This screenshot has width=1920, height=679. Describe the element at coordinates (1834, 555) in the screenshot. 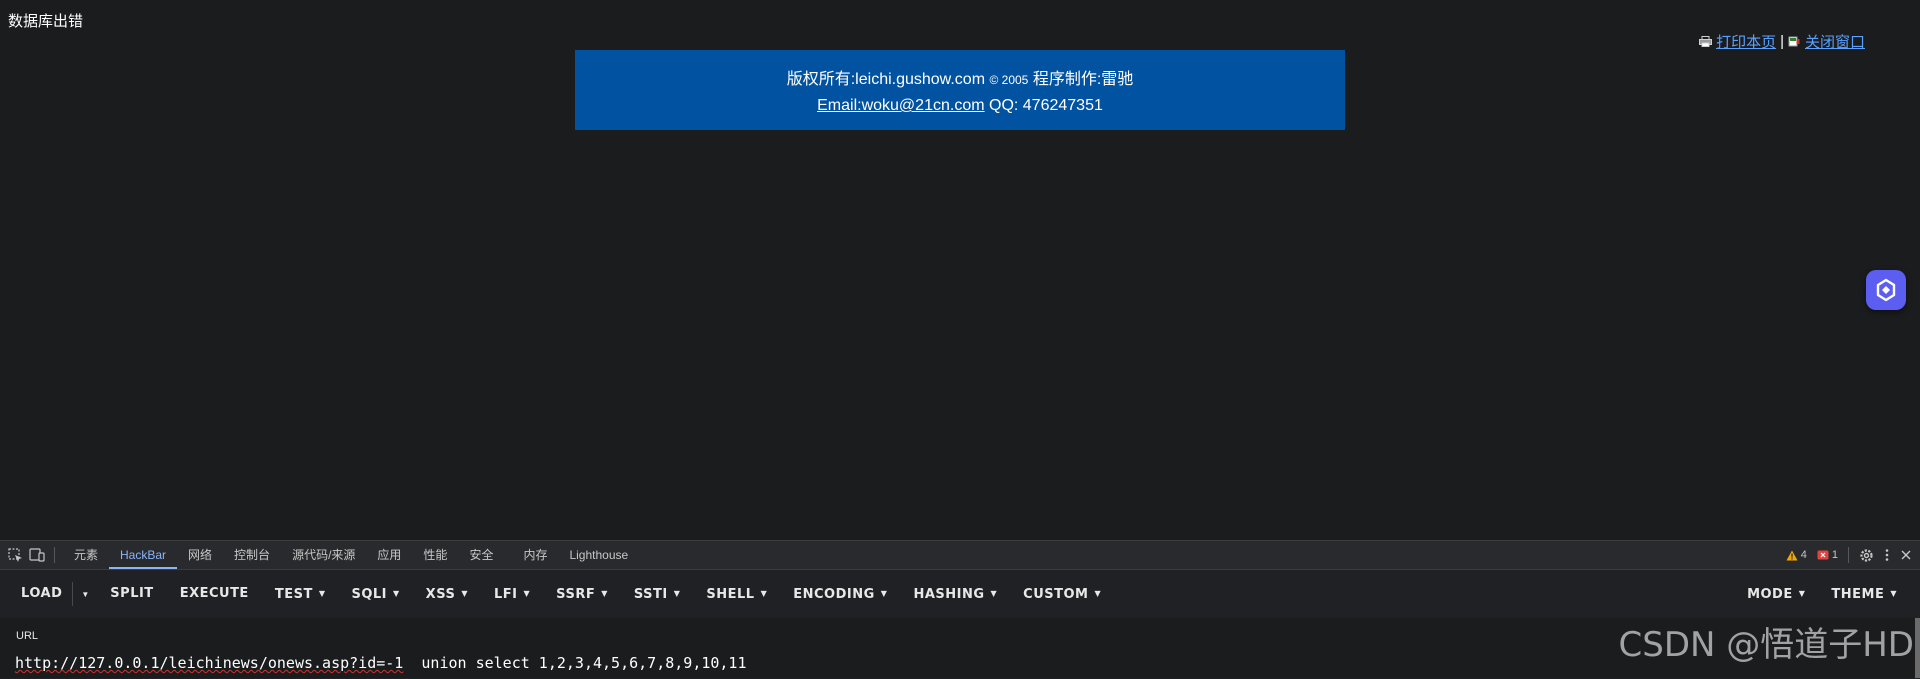

I see `errors-count: 1` at that location.